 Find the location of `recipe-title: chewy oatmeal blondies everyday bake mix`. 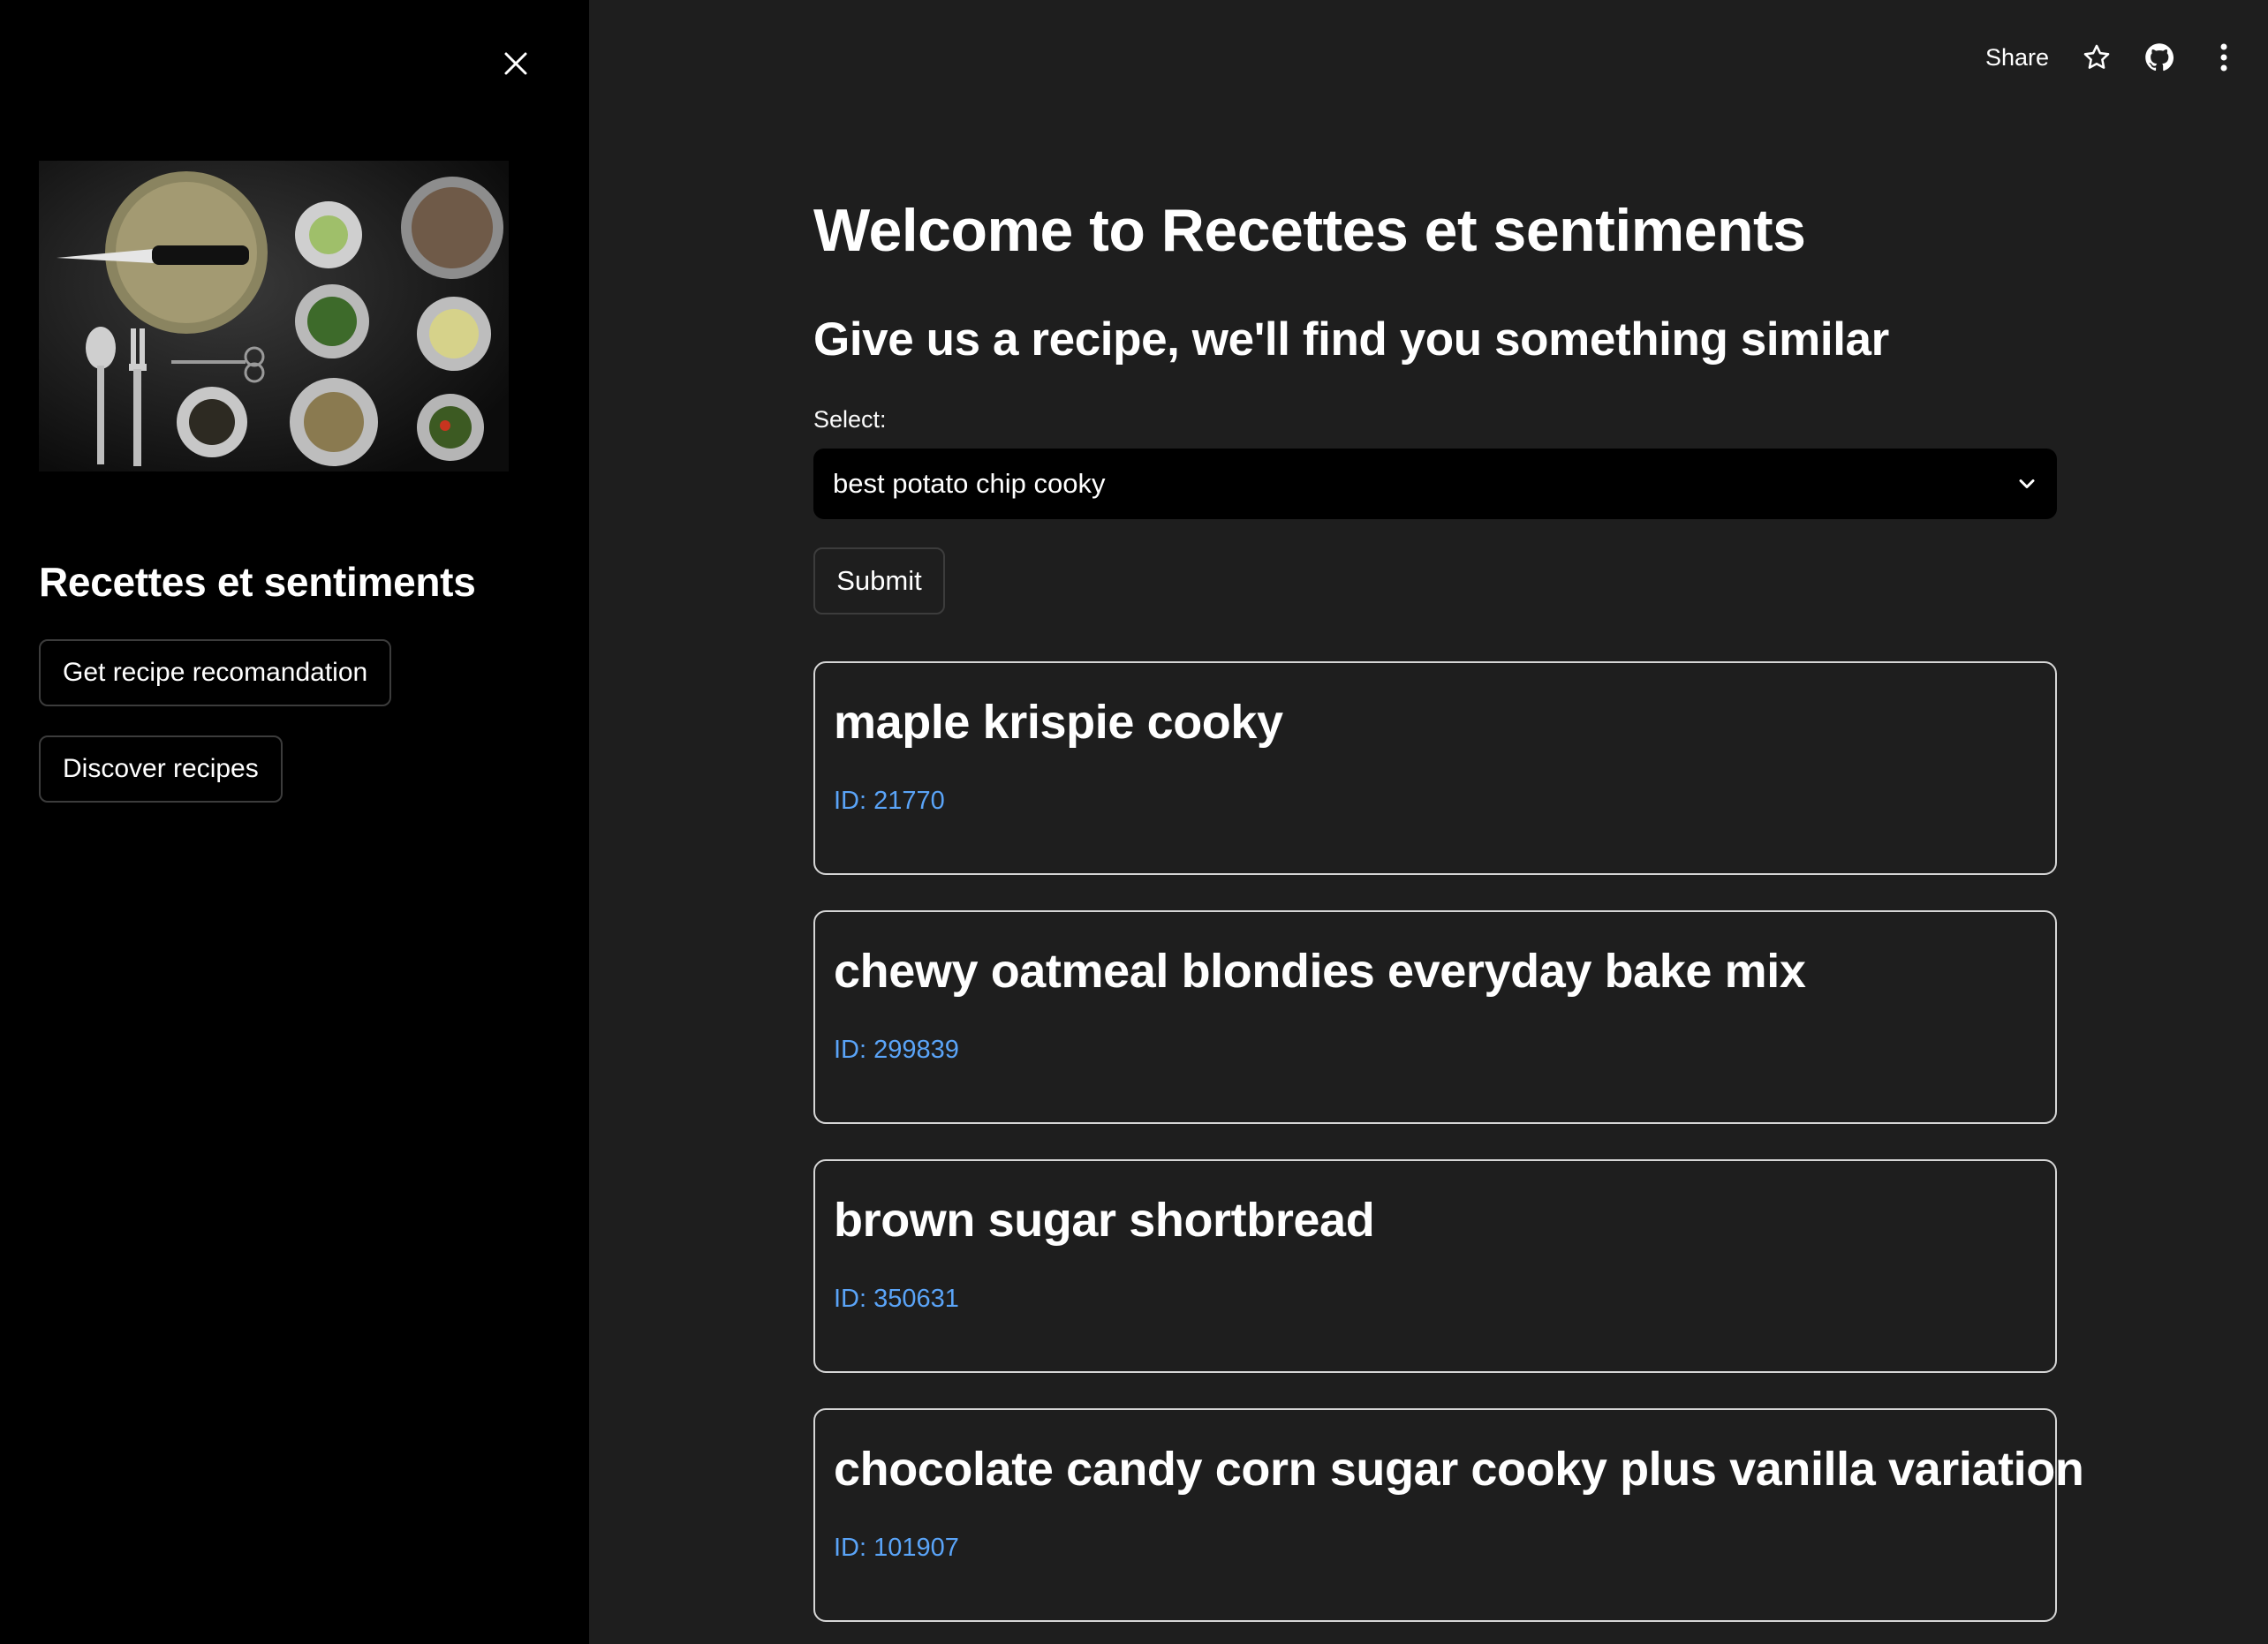

recipe-title: chewy oatmeal blondies everyday bake mix is located at coordinates (1320, 971).